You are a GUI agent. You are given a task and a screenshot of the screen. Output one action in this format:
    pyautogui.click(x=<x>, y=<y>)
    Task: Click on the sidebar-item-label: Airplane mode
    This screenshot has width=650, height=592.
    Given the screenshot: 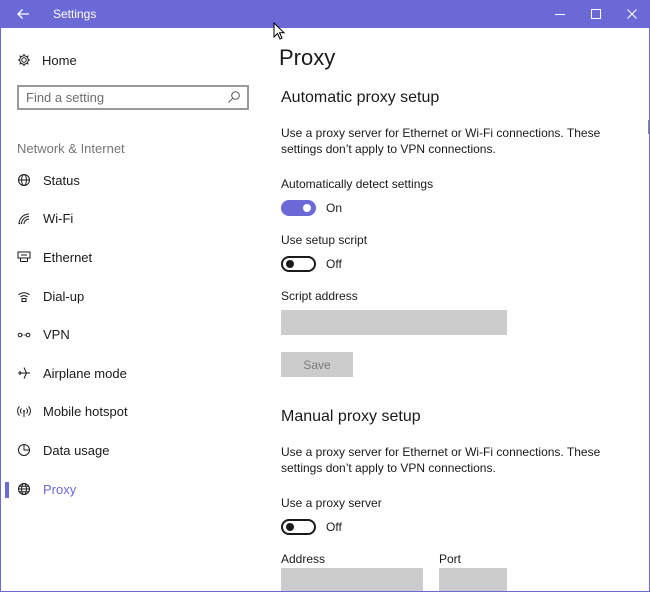 What is the action you would take?
    pyautogui.click(x=85, y=373)
    